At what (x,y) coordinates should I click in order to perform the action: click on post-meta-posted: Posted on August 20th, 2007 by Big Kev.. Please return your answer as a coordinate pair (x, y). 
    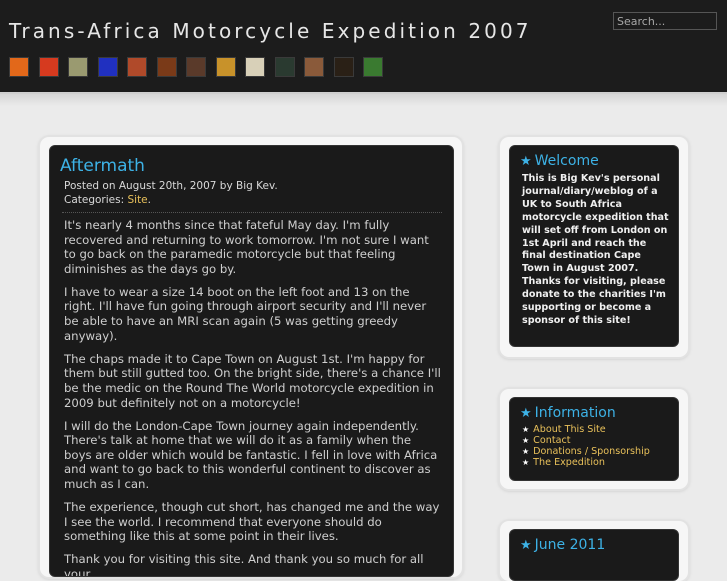
    Looking at the image, I should click on (171, 186).